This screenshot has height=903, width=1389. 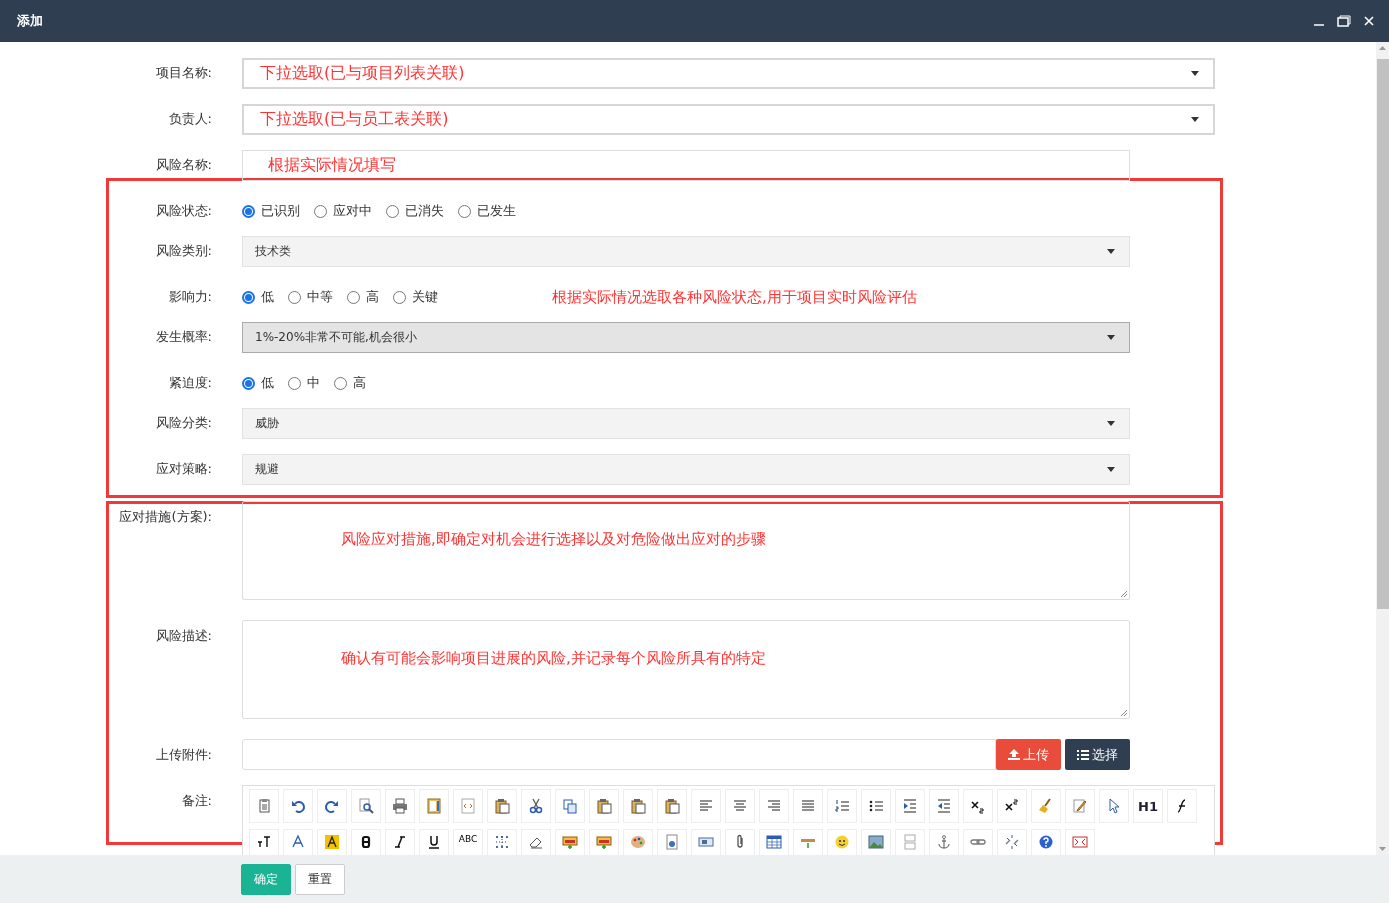 I want to click on window-title: 添加, so click(x=30, y=21).